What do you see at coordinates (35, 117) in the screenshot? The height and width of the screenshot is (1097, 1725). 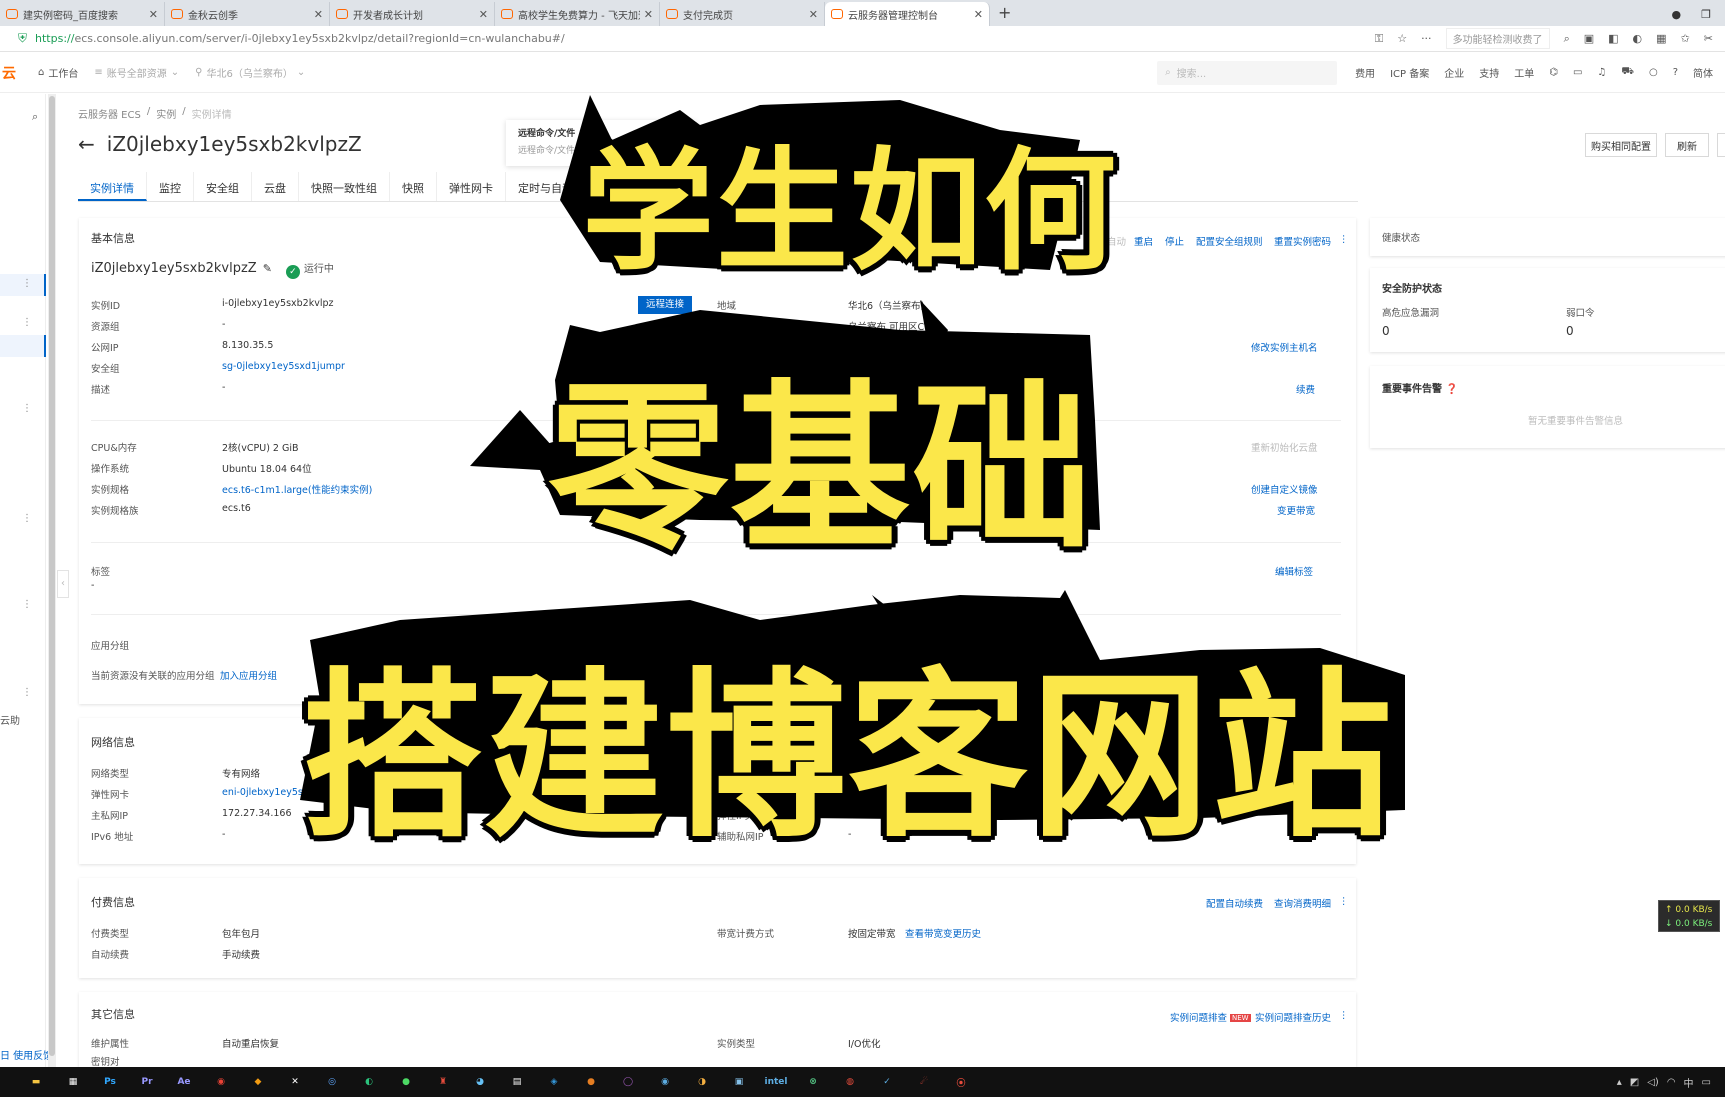 I see `sidebar-search-icon: ⌕` at bounding box center [35, 117].